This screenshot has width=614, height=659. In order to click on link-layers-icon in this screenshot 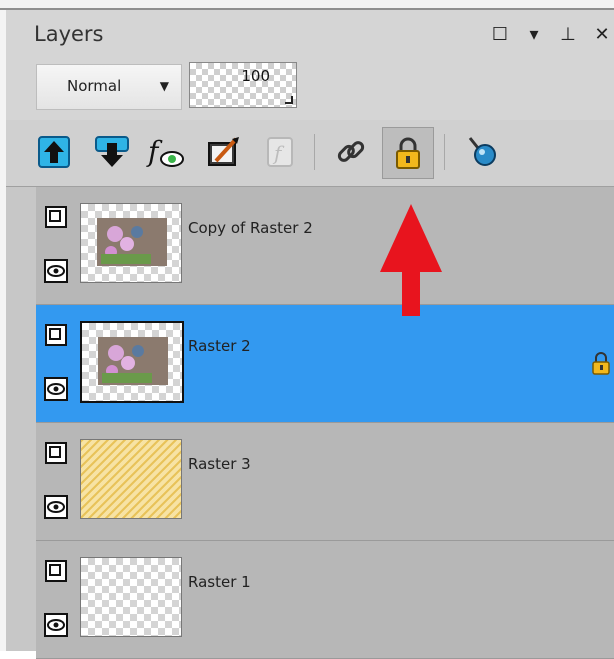, I will do `click(351, 151)`.